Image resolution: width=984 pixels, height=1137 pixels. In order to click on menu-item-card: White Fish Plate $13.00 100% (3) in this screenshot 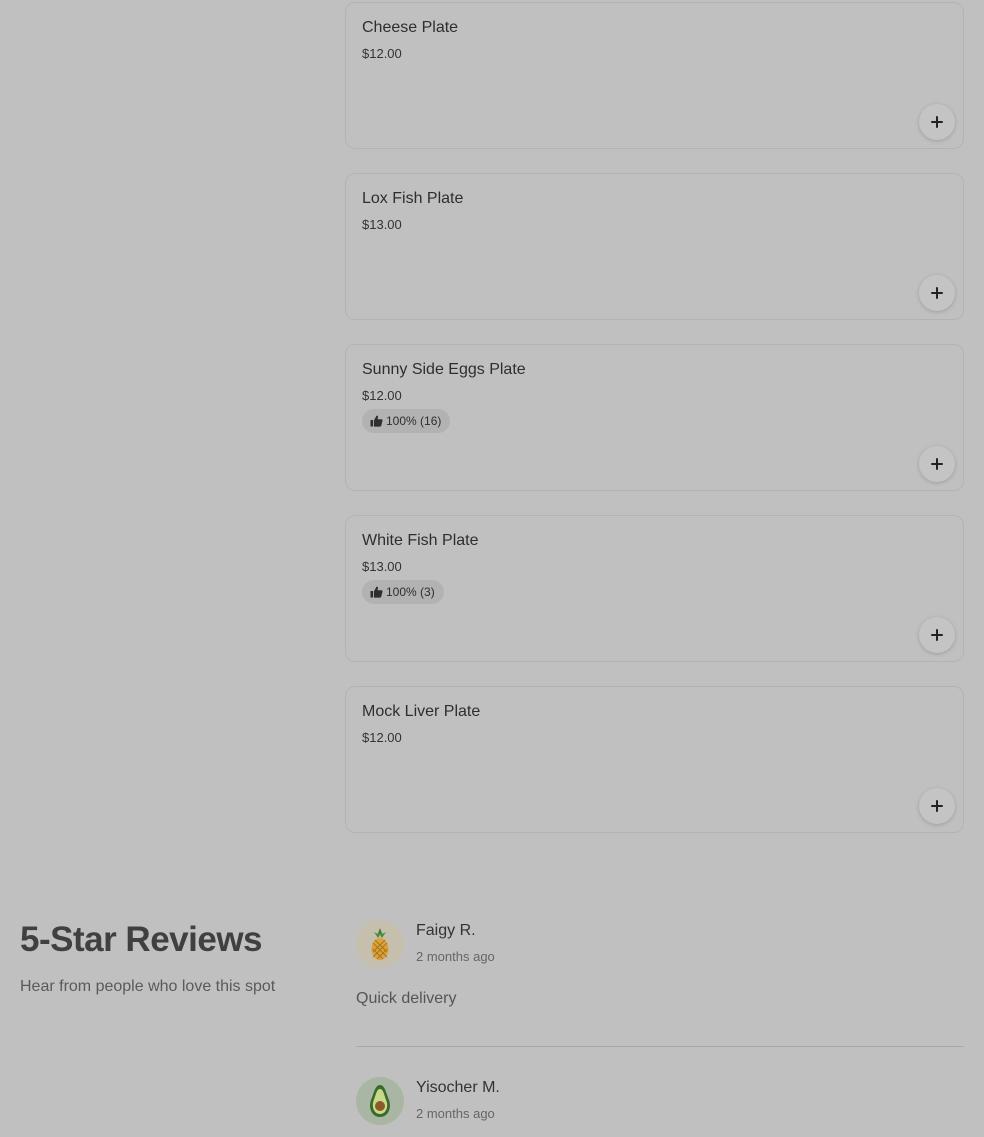, I will do `click(654, 588)`.